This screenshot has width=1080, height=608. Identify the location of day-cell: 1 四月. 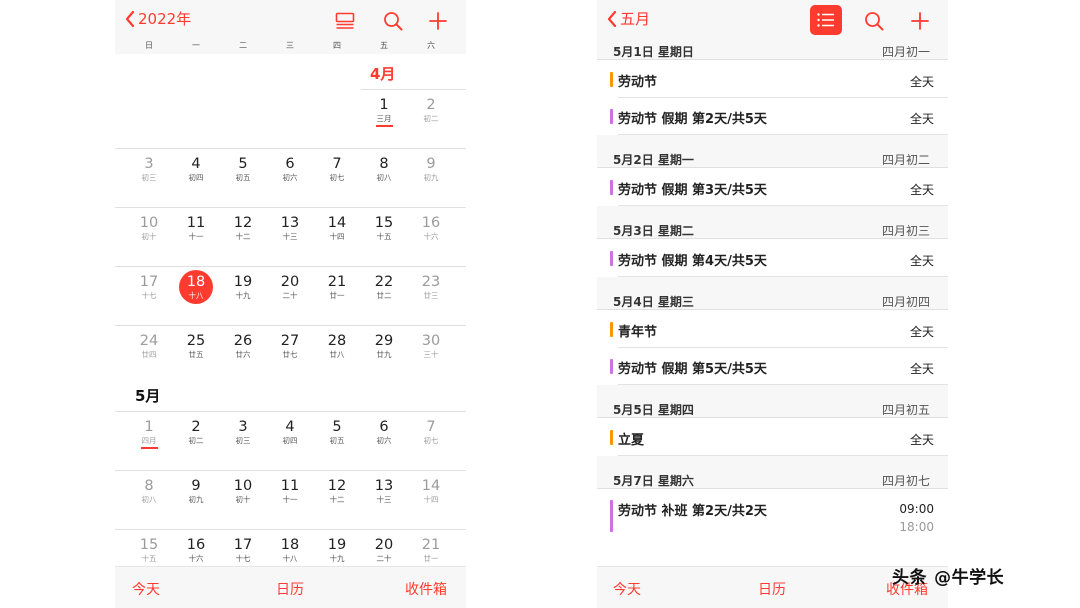
(149, 434).